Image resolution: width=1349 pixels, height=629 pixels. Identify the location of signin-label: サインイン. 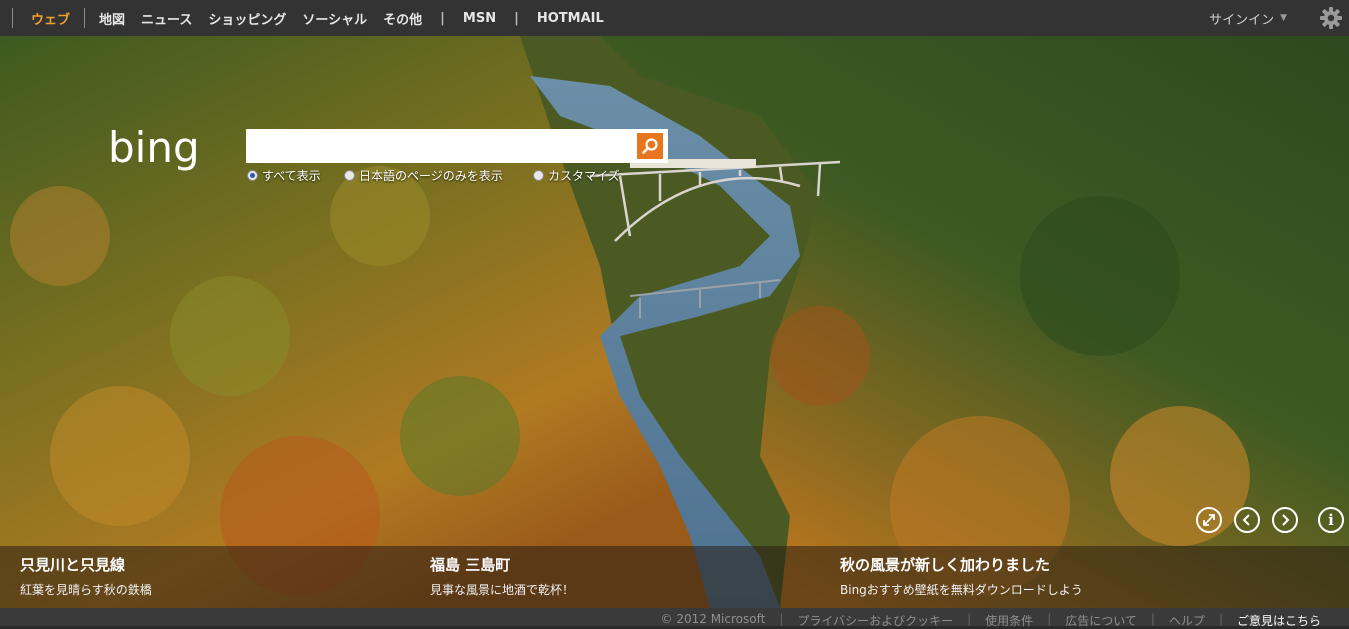
(1242, 20).